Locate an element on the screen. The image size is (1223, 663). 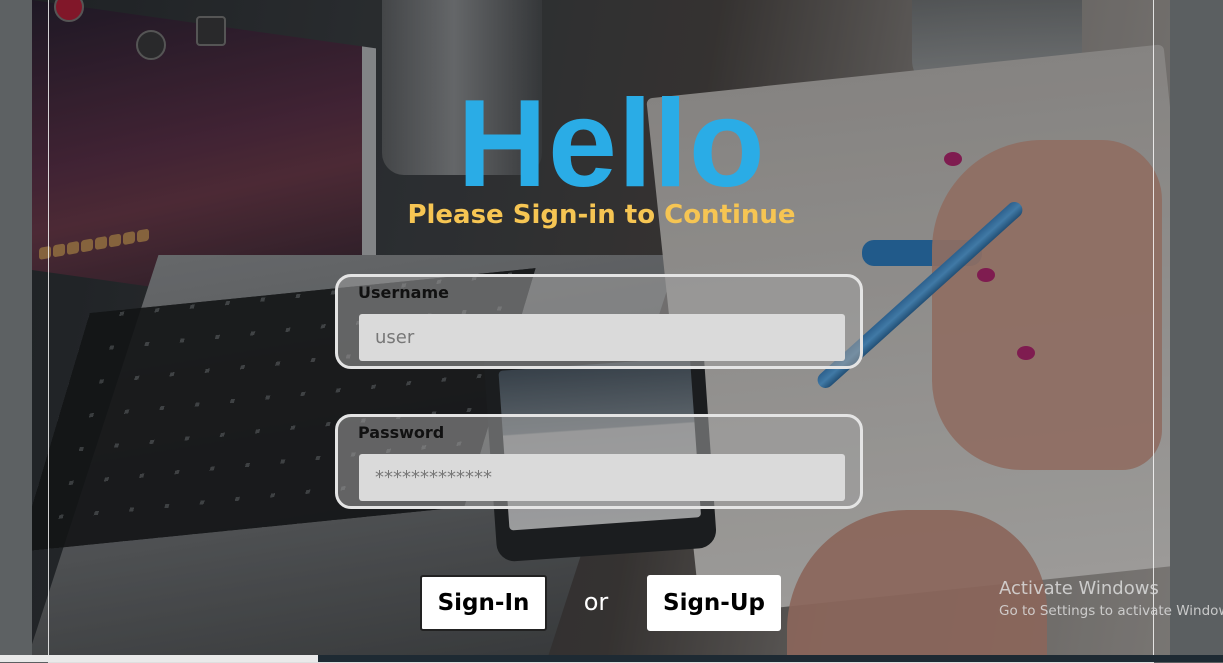
password-card: Password is located at coordinates (599, 461).